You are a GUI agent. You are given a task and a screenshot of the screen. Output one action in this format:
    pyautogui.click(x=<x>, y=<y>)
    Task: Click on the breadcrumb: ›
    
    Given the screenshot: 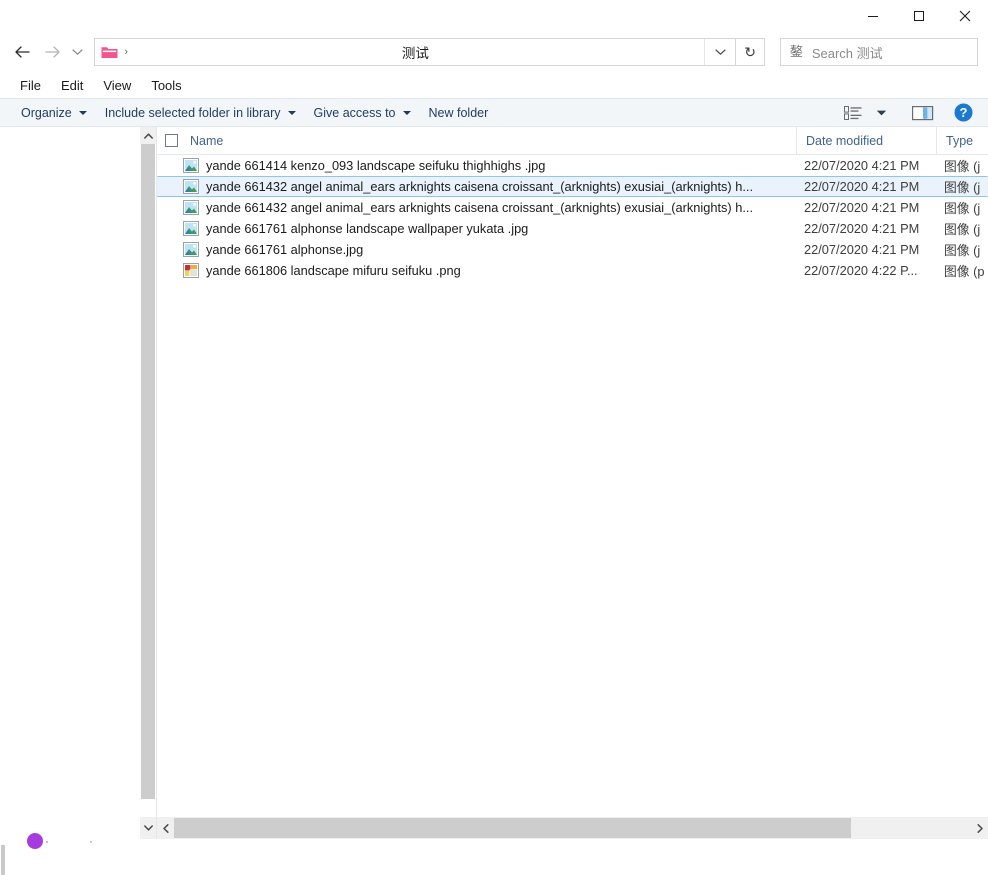 What is the action you would take?
    pyautogui.click(x=113, y=52)
    